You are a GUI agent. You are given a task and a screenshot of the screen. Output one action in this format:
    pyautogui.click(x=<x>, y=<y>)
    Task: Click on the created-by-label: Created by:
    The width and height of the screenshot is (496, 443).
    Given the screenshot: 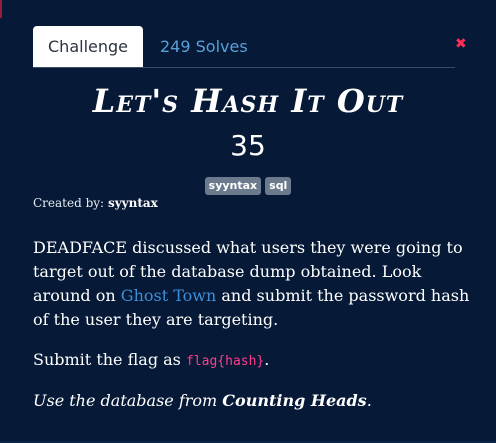 What is the action you would take?
    pyautogui.click(x=69, y=203)
    